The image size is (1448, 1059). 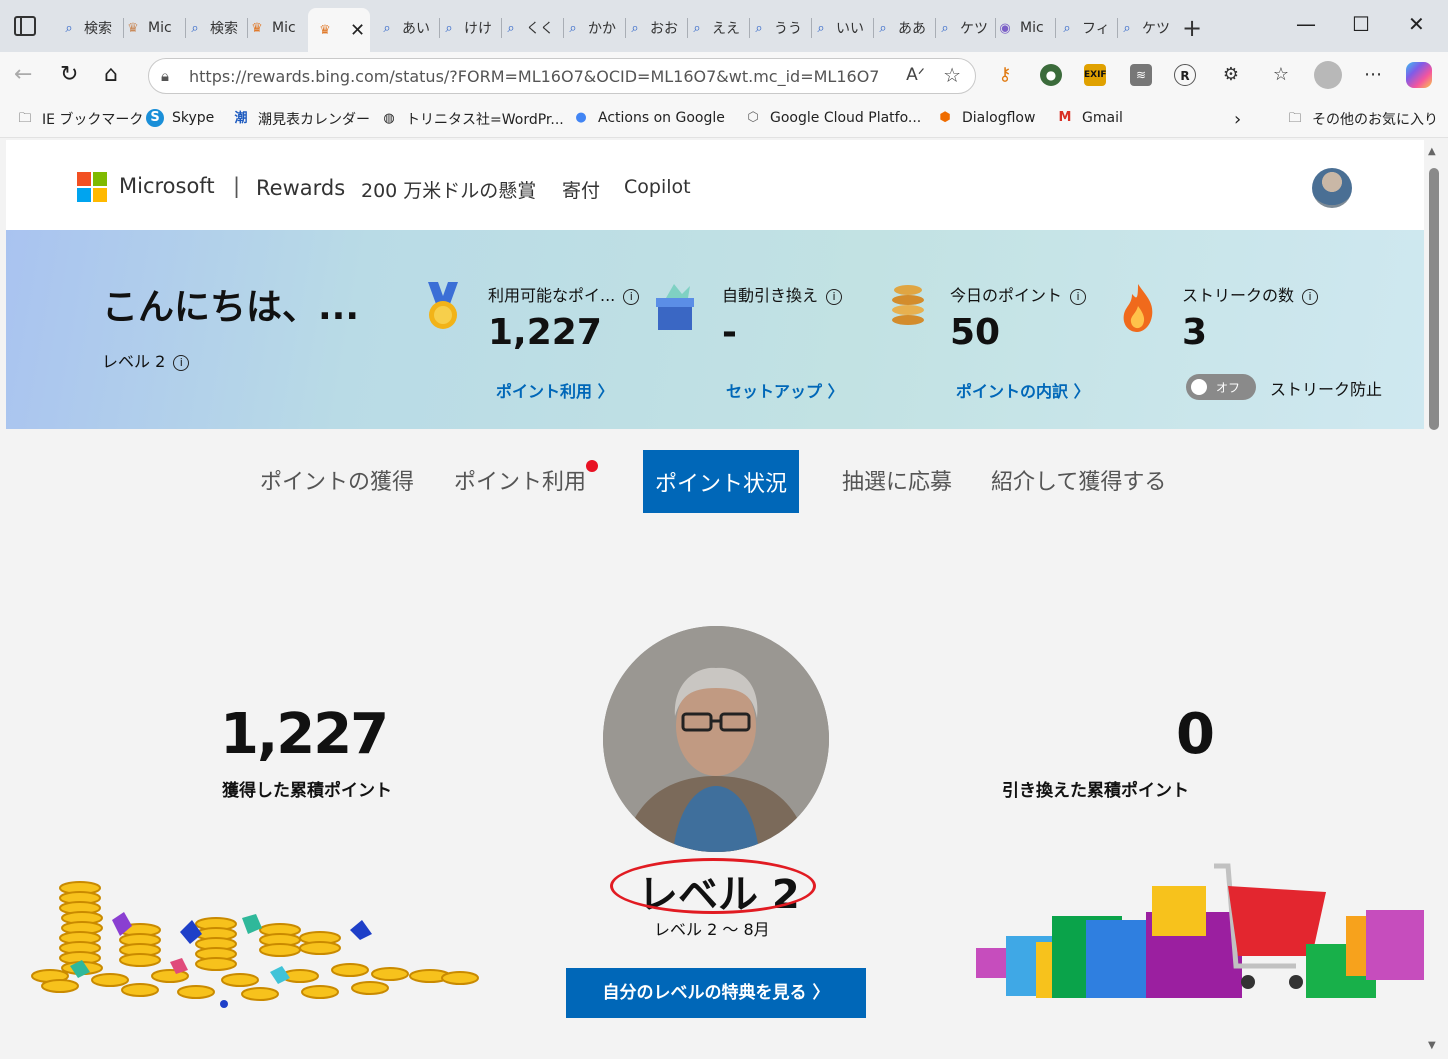 What do you see at coordinates (581, 189) in the screenshot?
I see `nav-donate: 寄付` at bounding box center [581, 189].